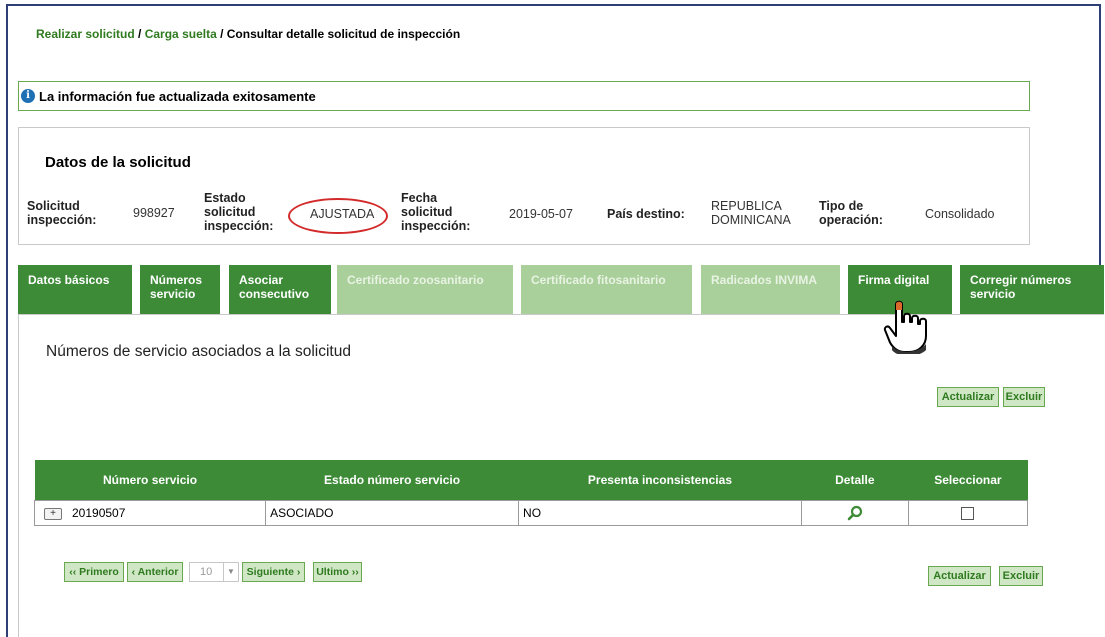 The height and width of the screenshot is (637, 1105). What do you see at coordinates (770, 289) in the screenshot?
I see `tab-radicados-invima: Radicados INVIMA` at bounding box center [770, 289].